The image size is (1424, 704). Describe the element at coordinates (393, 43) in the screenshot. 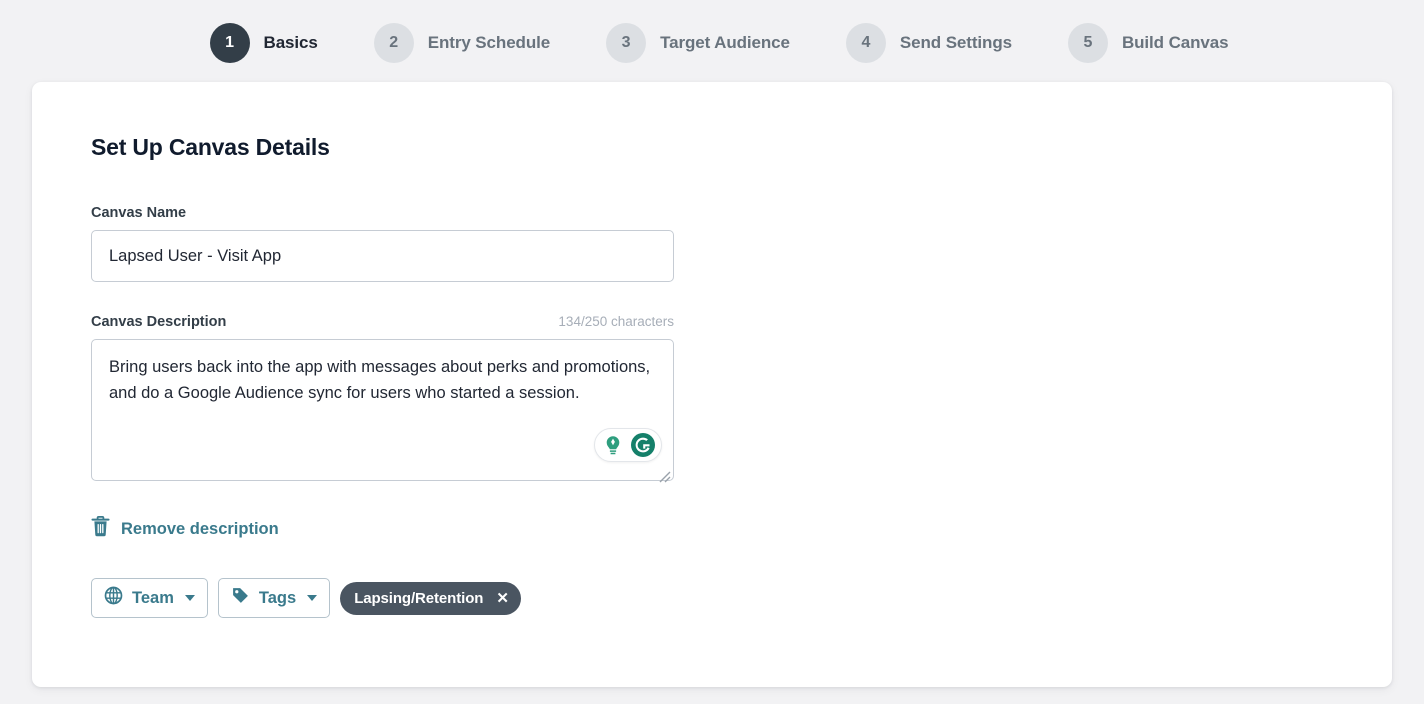

I see `step-2-number: 2` at that location.